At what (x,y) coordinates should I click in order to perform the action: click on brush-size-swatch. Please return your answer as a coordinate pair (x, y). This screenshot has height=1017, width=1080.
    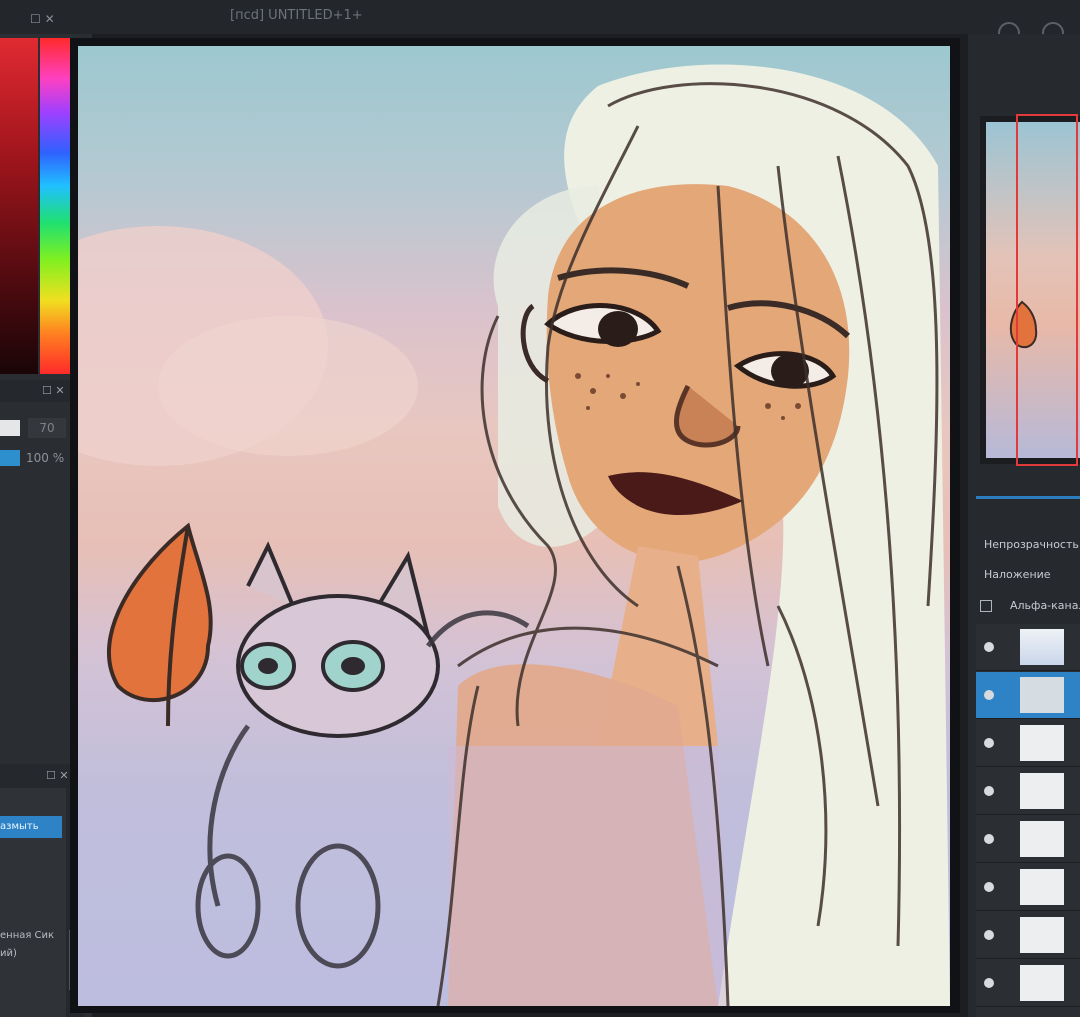
    Looking at the image, I should click on (10, 428).